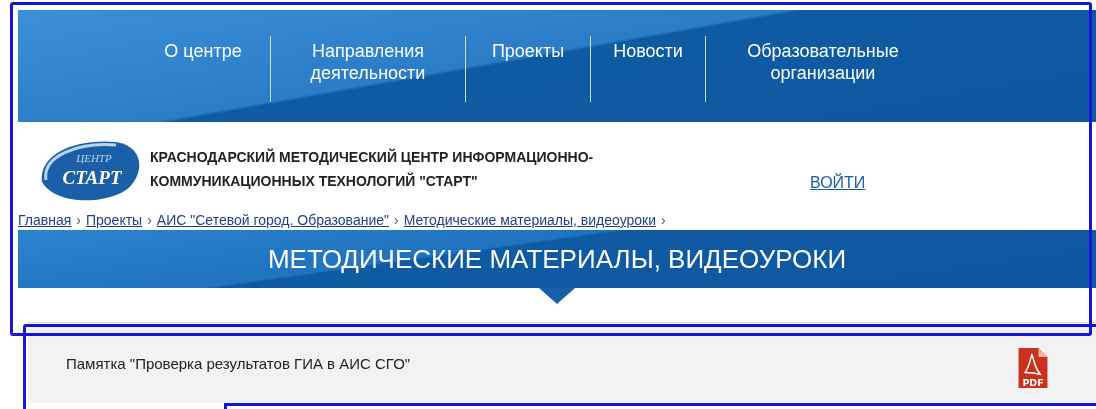 The width and height of the screenshot is (1096, 409). I want to click on nav-link: Направления деятельности, so click(368, 62).